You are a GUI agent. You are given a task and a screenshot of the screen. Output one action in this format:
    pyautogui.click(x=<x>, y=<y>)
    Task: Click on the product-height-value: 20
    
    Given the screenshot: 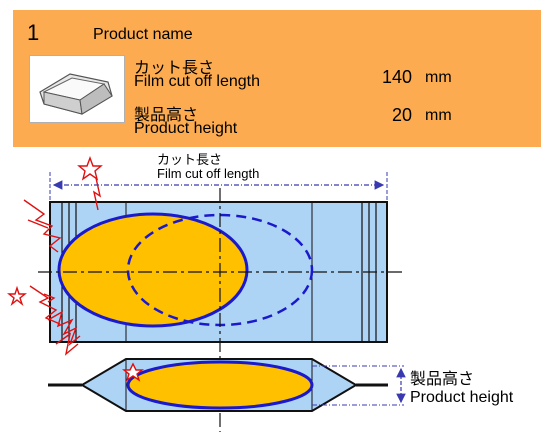 What is the action you would take?
    pyautogui.click(x=401, y=115)
    